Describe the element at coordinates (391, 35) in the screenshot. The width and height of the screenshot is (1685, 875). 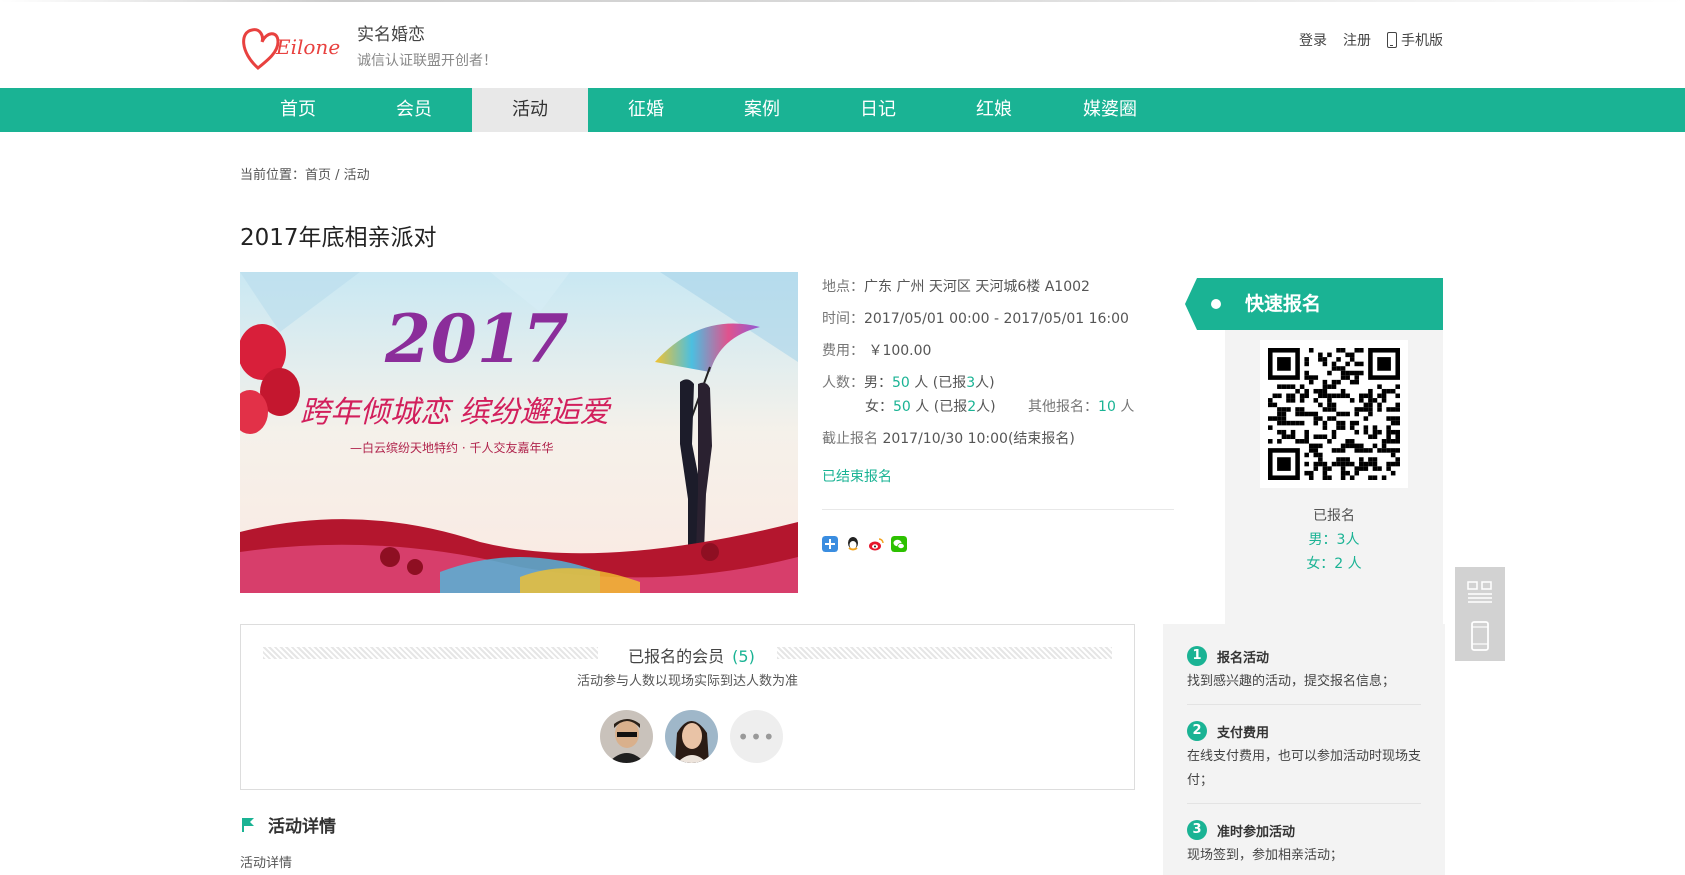
I see `site-name: 实名婚恋` at that location.